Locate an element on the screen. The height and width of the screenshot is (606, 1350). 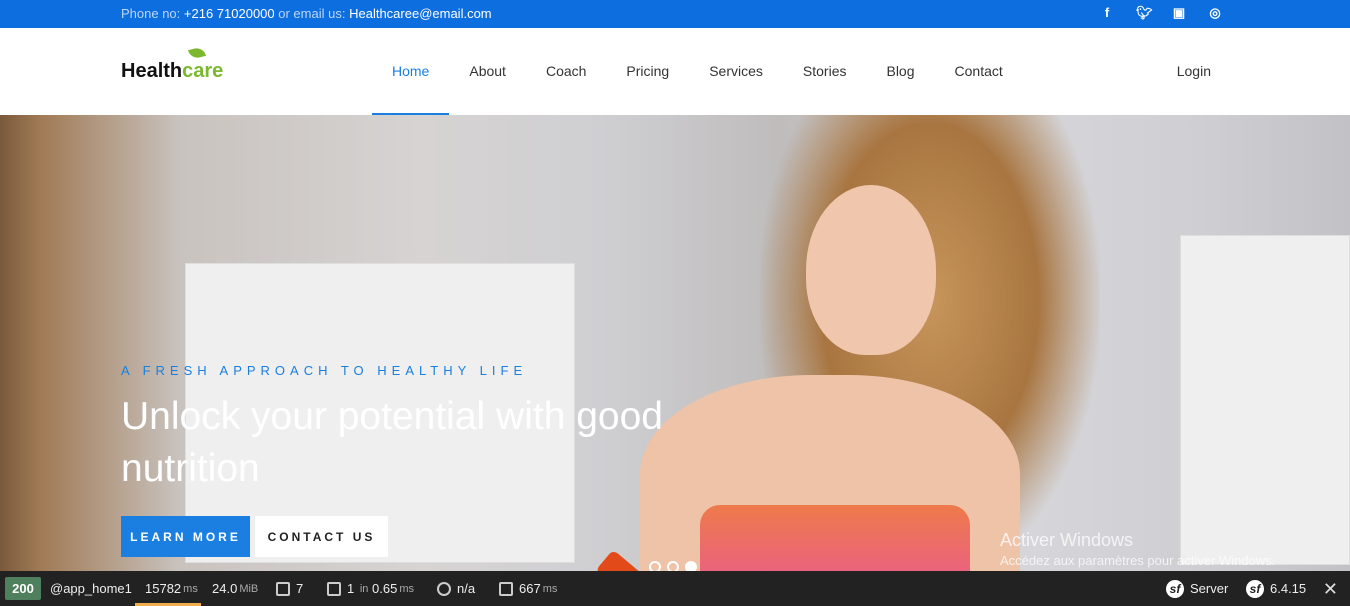
carousel-indicators is located at coordinates (673, 566).